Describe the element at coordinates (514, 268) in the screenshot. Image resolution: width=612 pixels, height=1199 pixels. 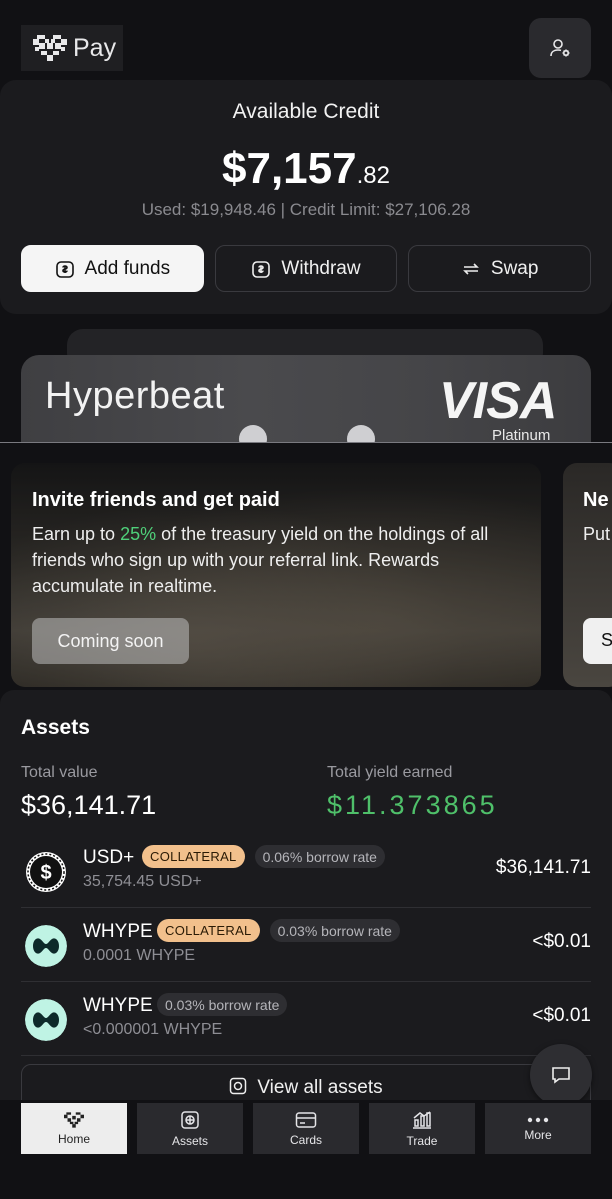
I see `swap-label: Swap` at that location.